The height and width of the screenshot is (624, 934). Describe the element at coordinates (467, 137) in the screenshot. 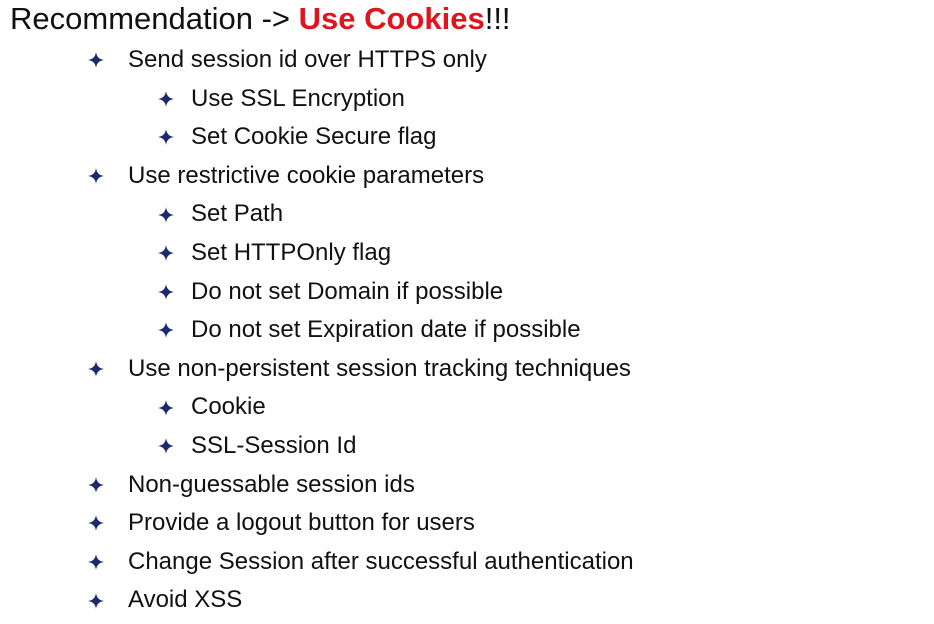

I see `sub-list-item: Set Cookie Secure flag` at that location.